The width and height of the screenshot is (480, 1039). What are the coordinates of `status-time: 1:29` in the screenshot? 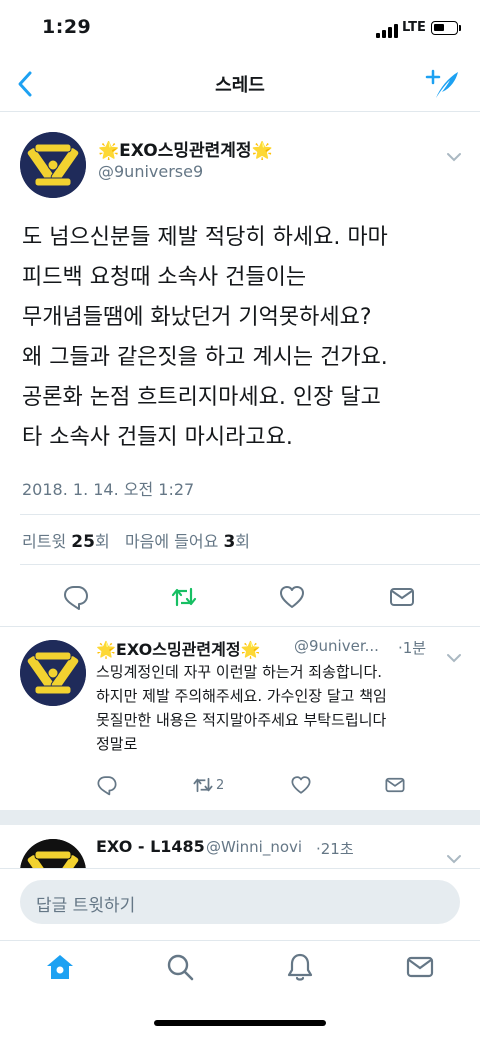 It's located at (67, 27).